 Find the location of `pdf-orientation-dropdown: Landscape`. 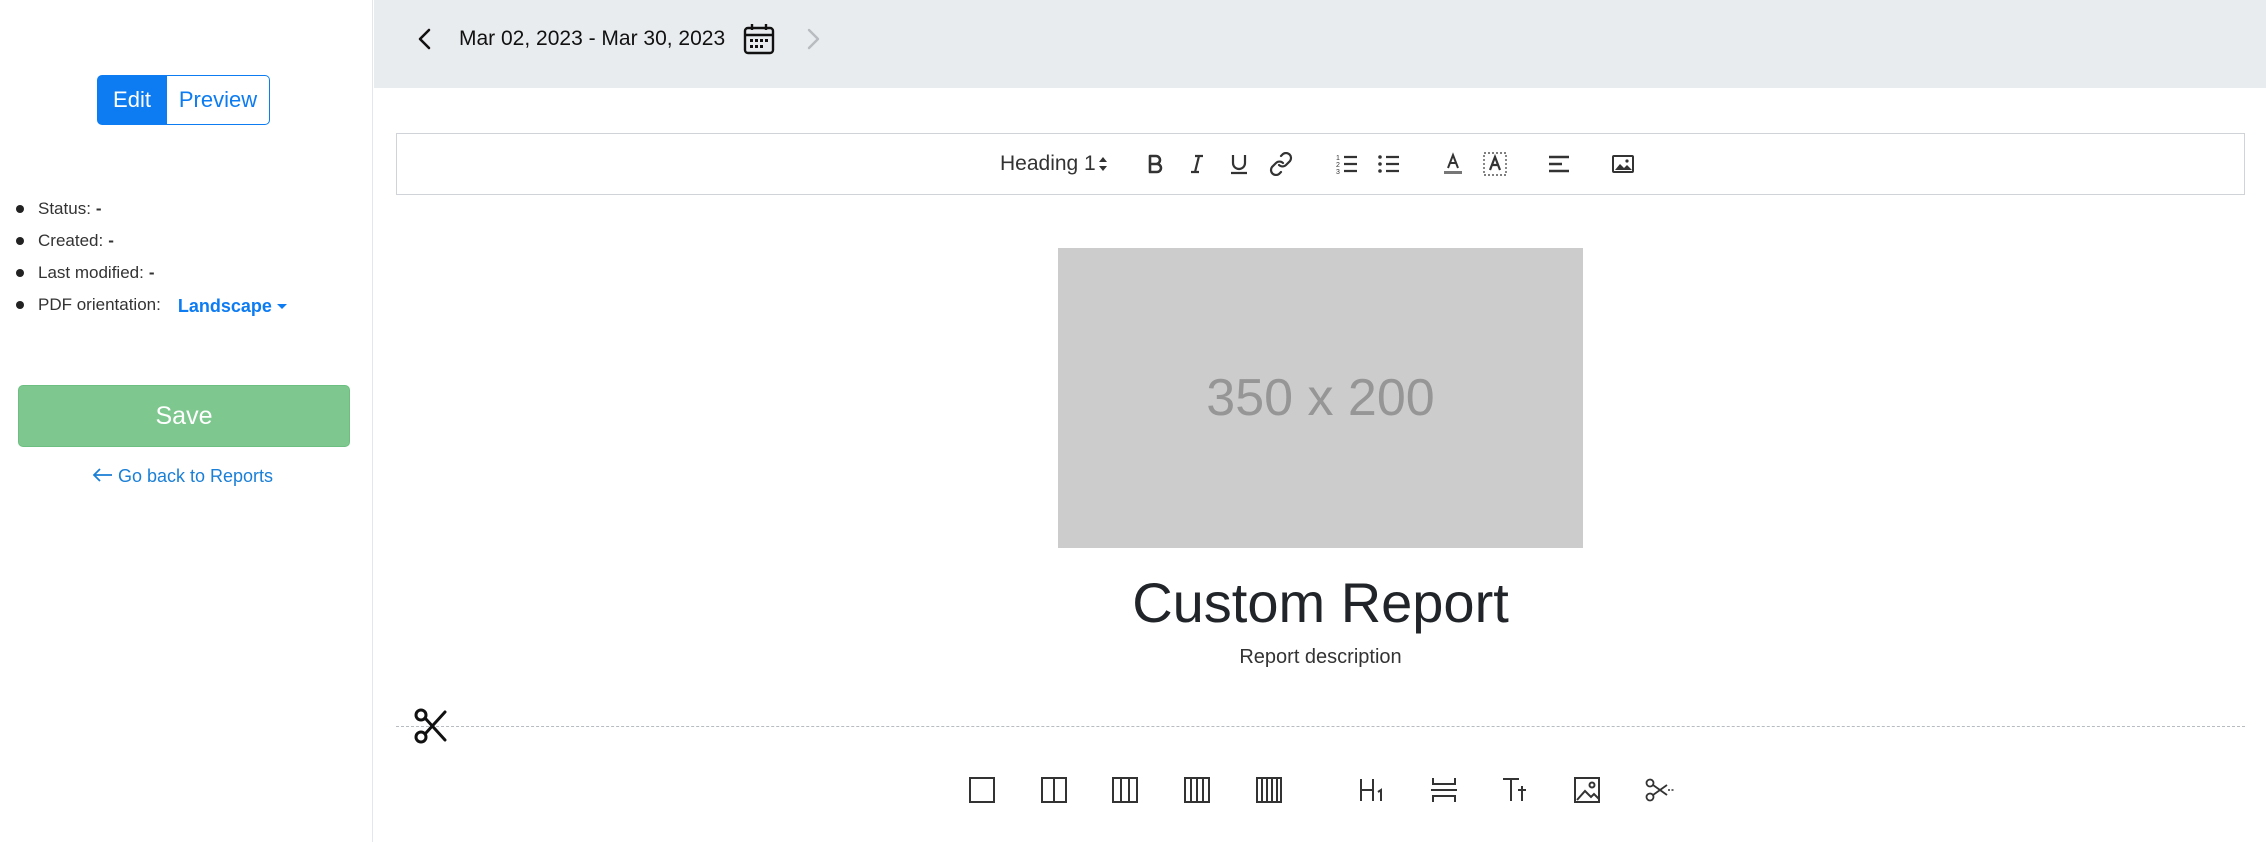

pdf-orientation-dropdown: Landscape is located at coordinates (232, 306).